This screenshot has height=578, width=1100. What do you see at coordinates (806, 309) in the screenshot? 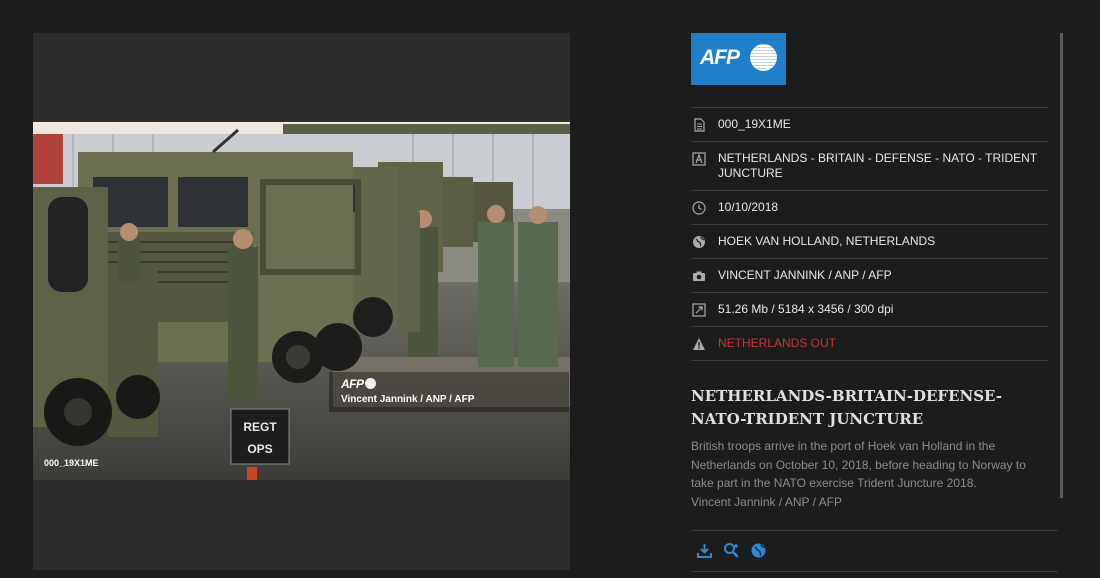
I see `meta-file-info-value: 51.26 Mb / 5184 x 3456 / 300 dpi` at bounding box center [806, 309].